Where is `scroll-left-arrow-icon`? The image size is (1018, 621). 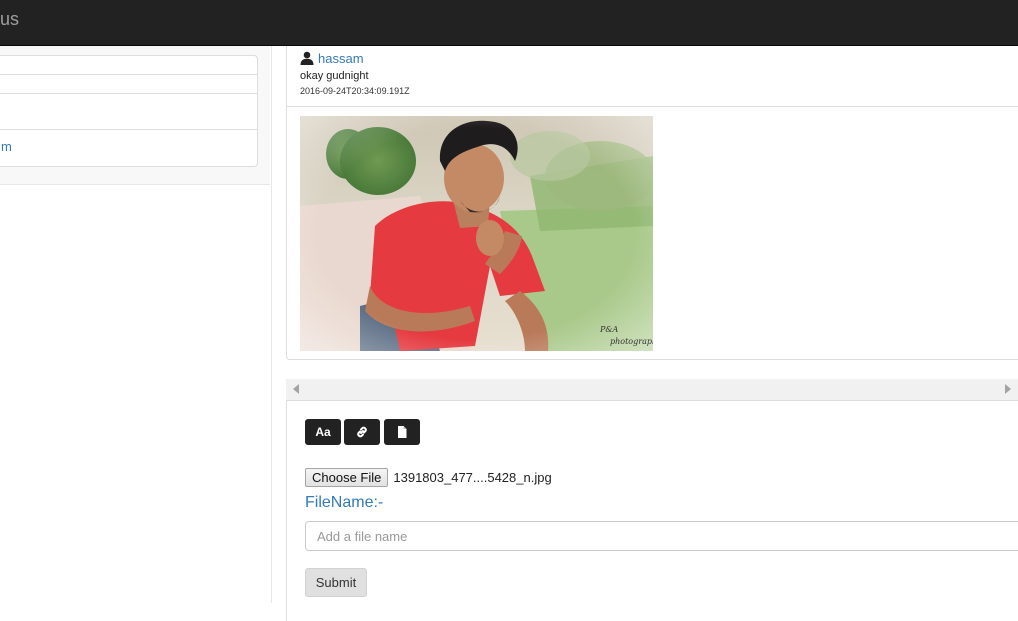
scroll-left-arrow-icon is located at coordinates (296, 389).